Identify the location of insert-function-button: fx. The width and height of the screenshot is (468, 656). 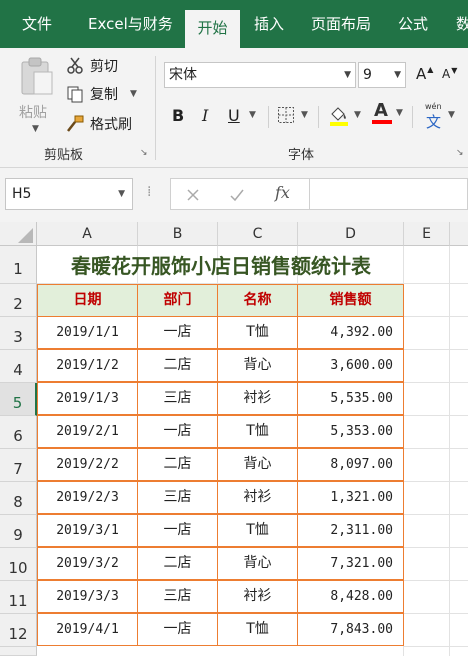
(282, 192).